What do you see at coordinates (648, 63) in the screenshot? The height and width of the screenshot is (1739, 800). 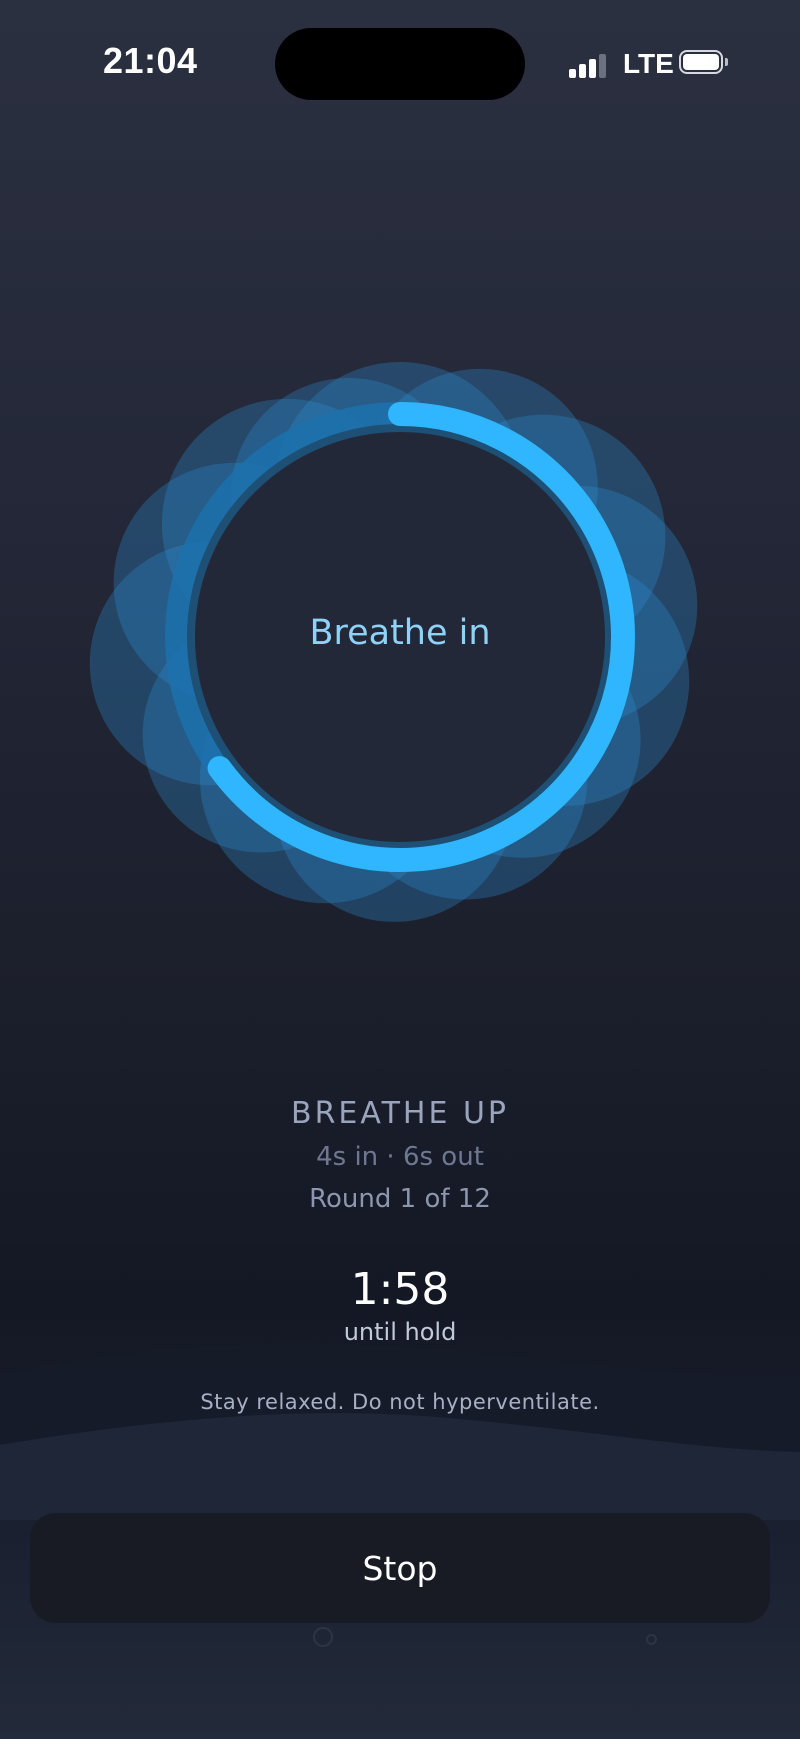 I see `network-type: LTE` at bounding box center [648, 63].